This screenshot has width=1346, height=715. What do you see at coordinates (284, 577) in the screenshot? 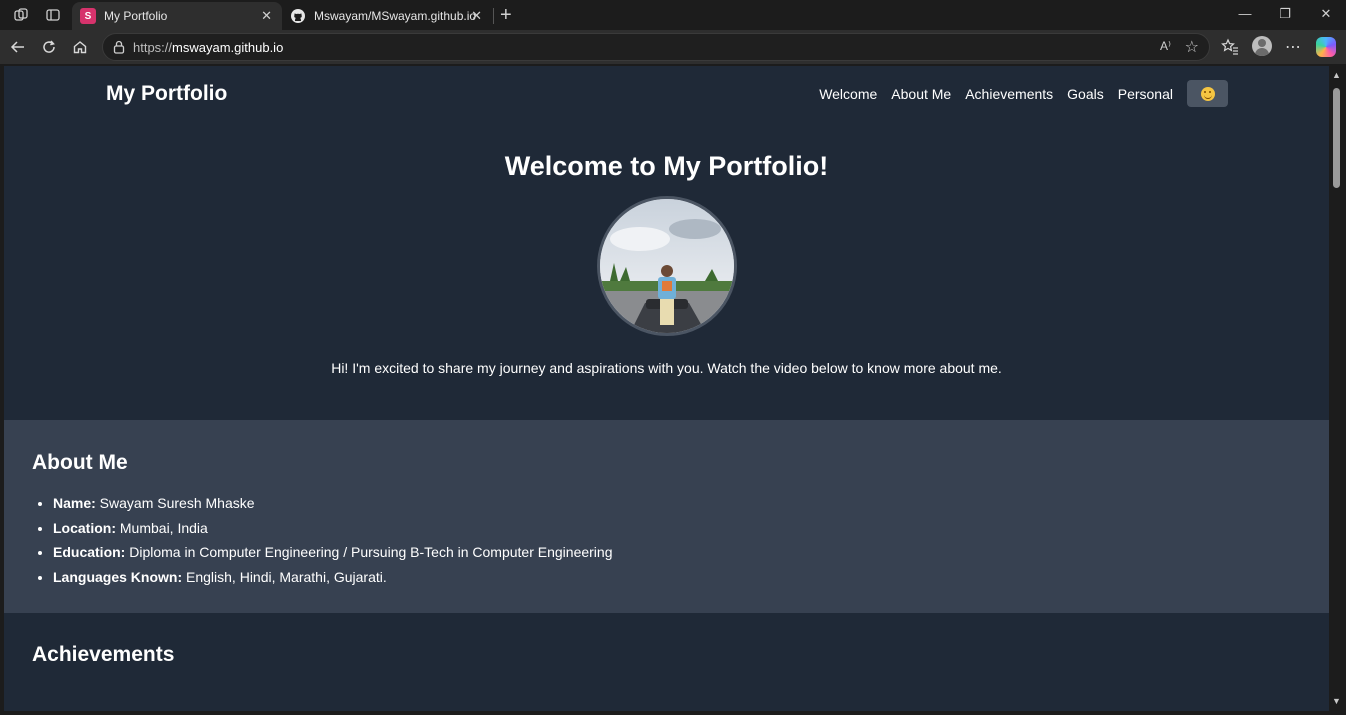
I see `item-value: English, Hindi, Marathi, Gujarati.` at bounding box center [284, 577].